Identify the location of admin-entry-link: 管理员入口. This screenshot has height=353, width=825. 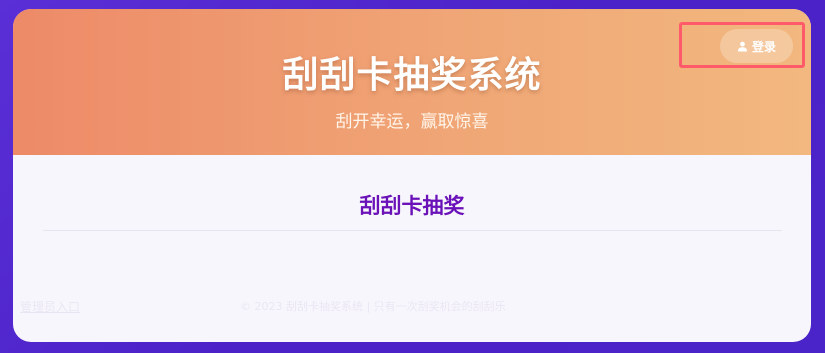
(50, 306).